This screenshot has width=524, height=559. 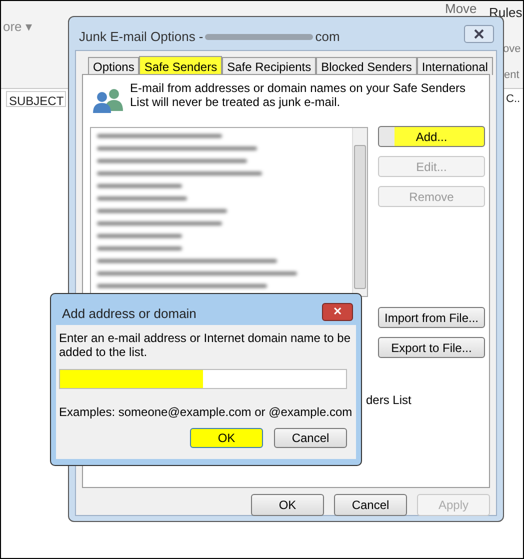 What do you see at coordinates (366, 66) in the screenshot?
I see `tab: Blocked Senders` at bounding box center [366, 66].